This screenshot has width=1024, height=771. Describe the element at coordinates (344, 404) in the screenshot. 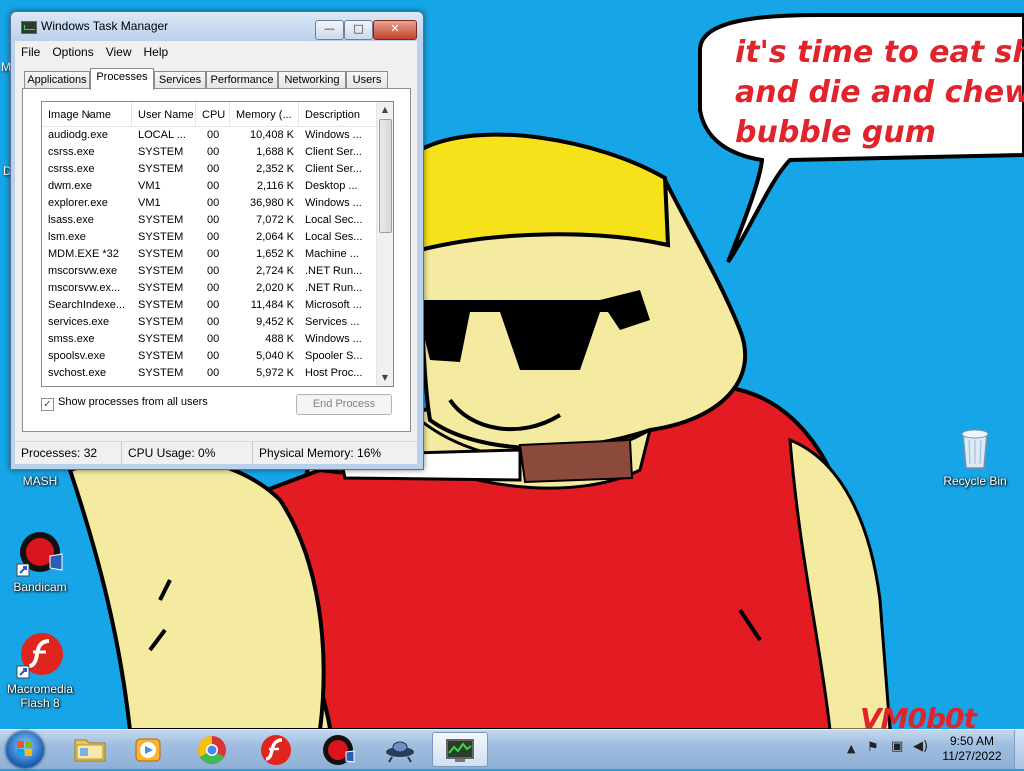

I see `end-process-button: End Process` at that location.